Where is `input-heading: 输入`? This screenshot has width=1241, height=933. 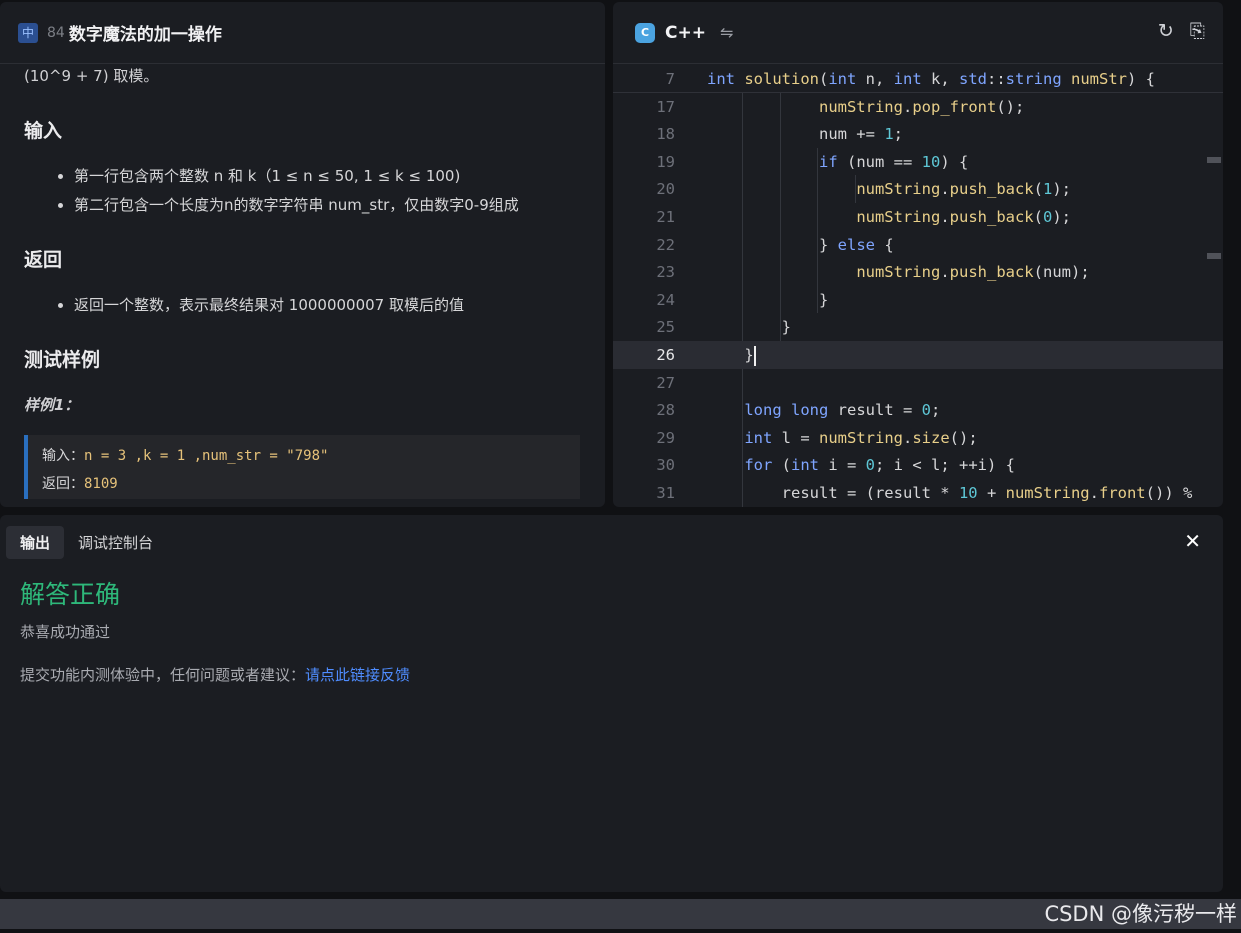 input-heading: 输入 is located at coordinates (43, 131).